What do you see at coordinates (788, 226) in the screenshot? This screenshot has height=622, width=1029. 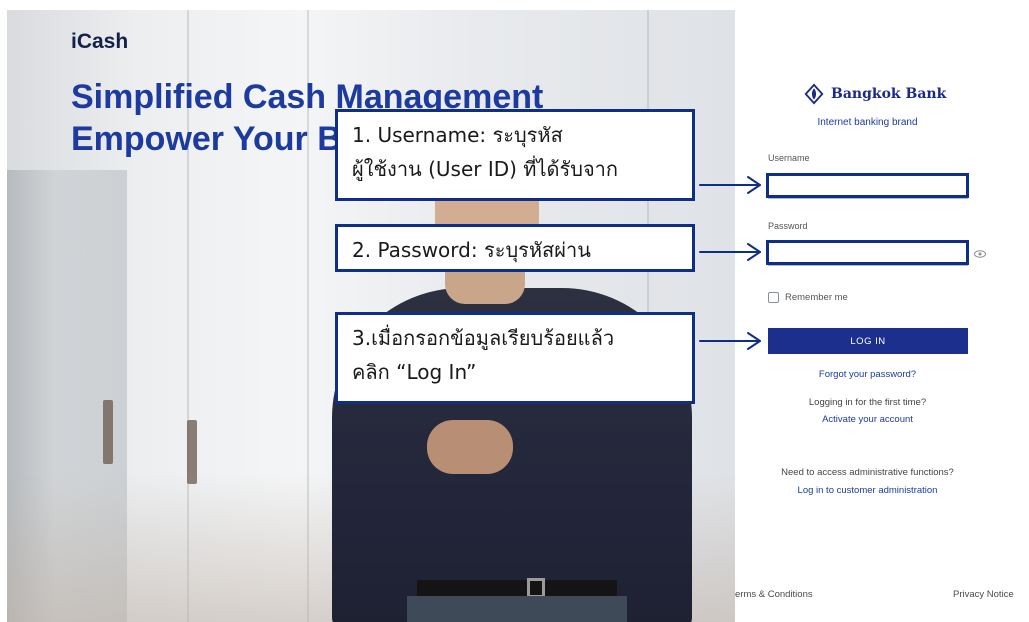 I see `password-label: Password` at bounding box center [788, 226].